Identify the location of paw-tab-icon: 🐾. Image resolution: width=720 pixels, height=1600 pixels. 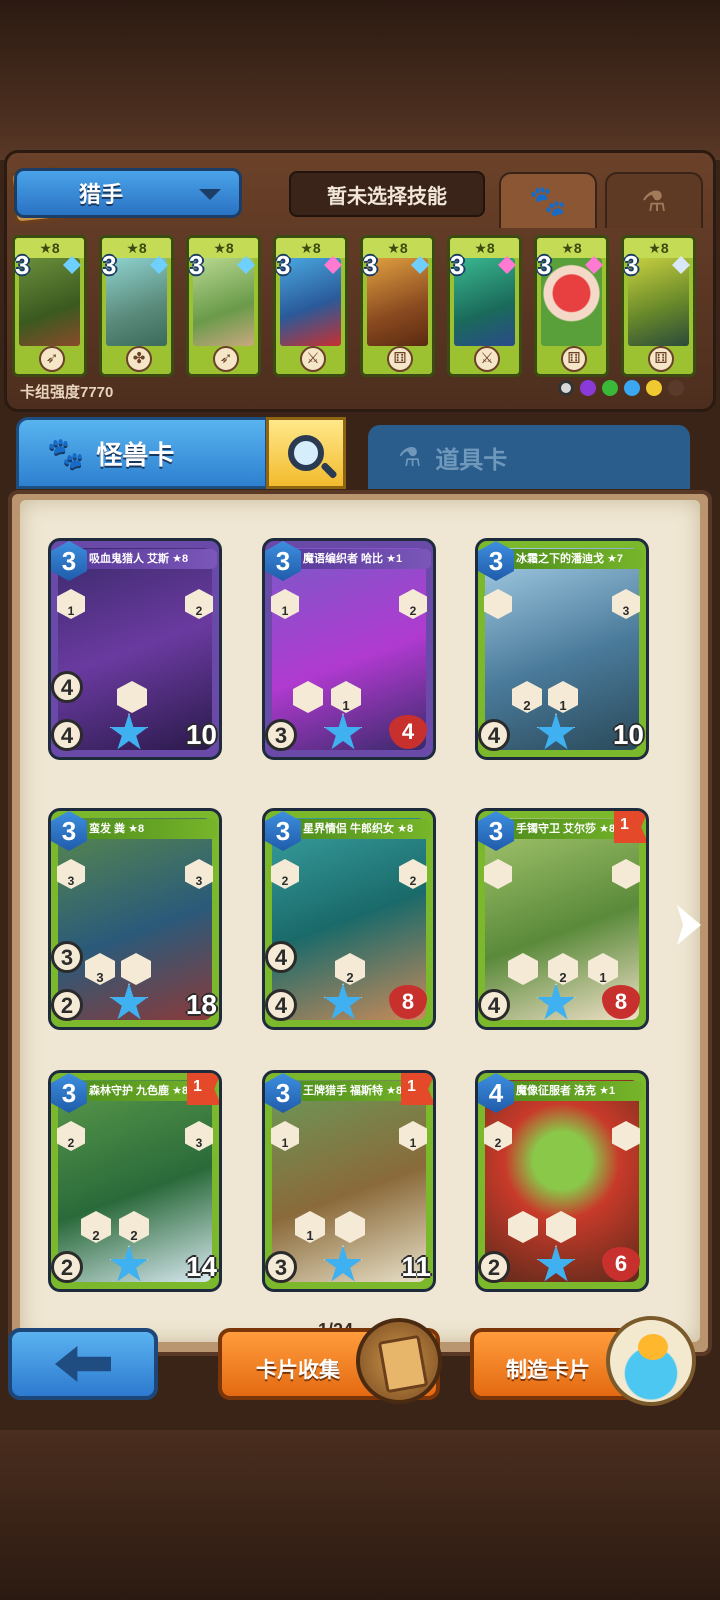
(548, 200).